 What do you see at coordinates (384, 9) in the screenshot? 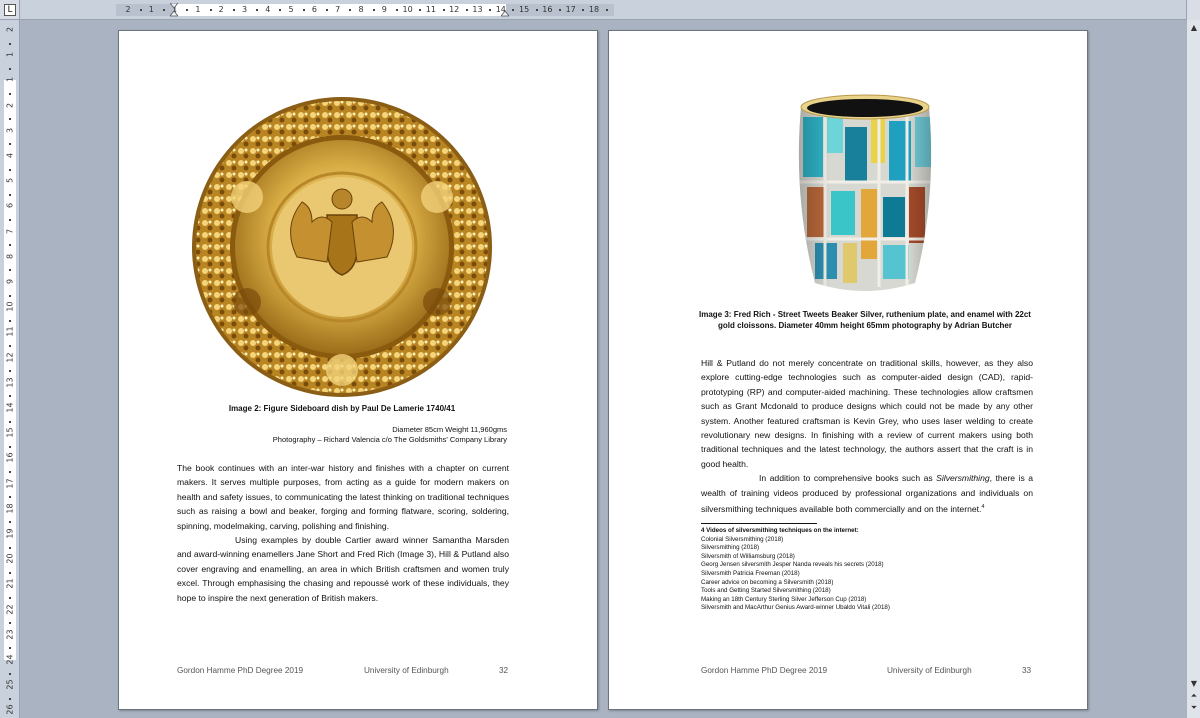
I see `ruler-number: 9` at bounding box center [384, 9].